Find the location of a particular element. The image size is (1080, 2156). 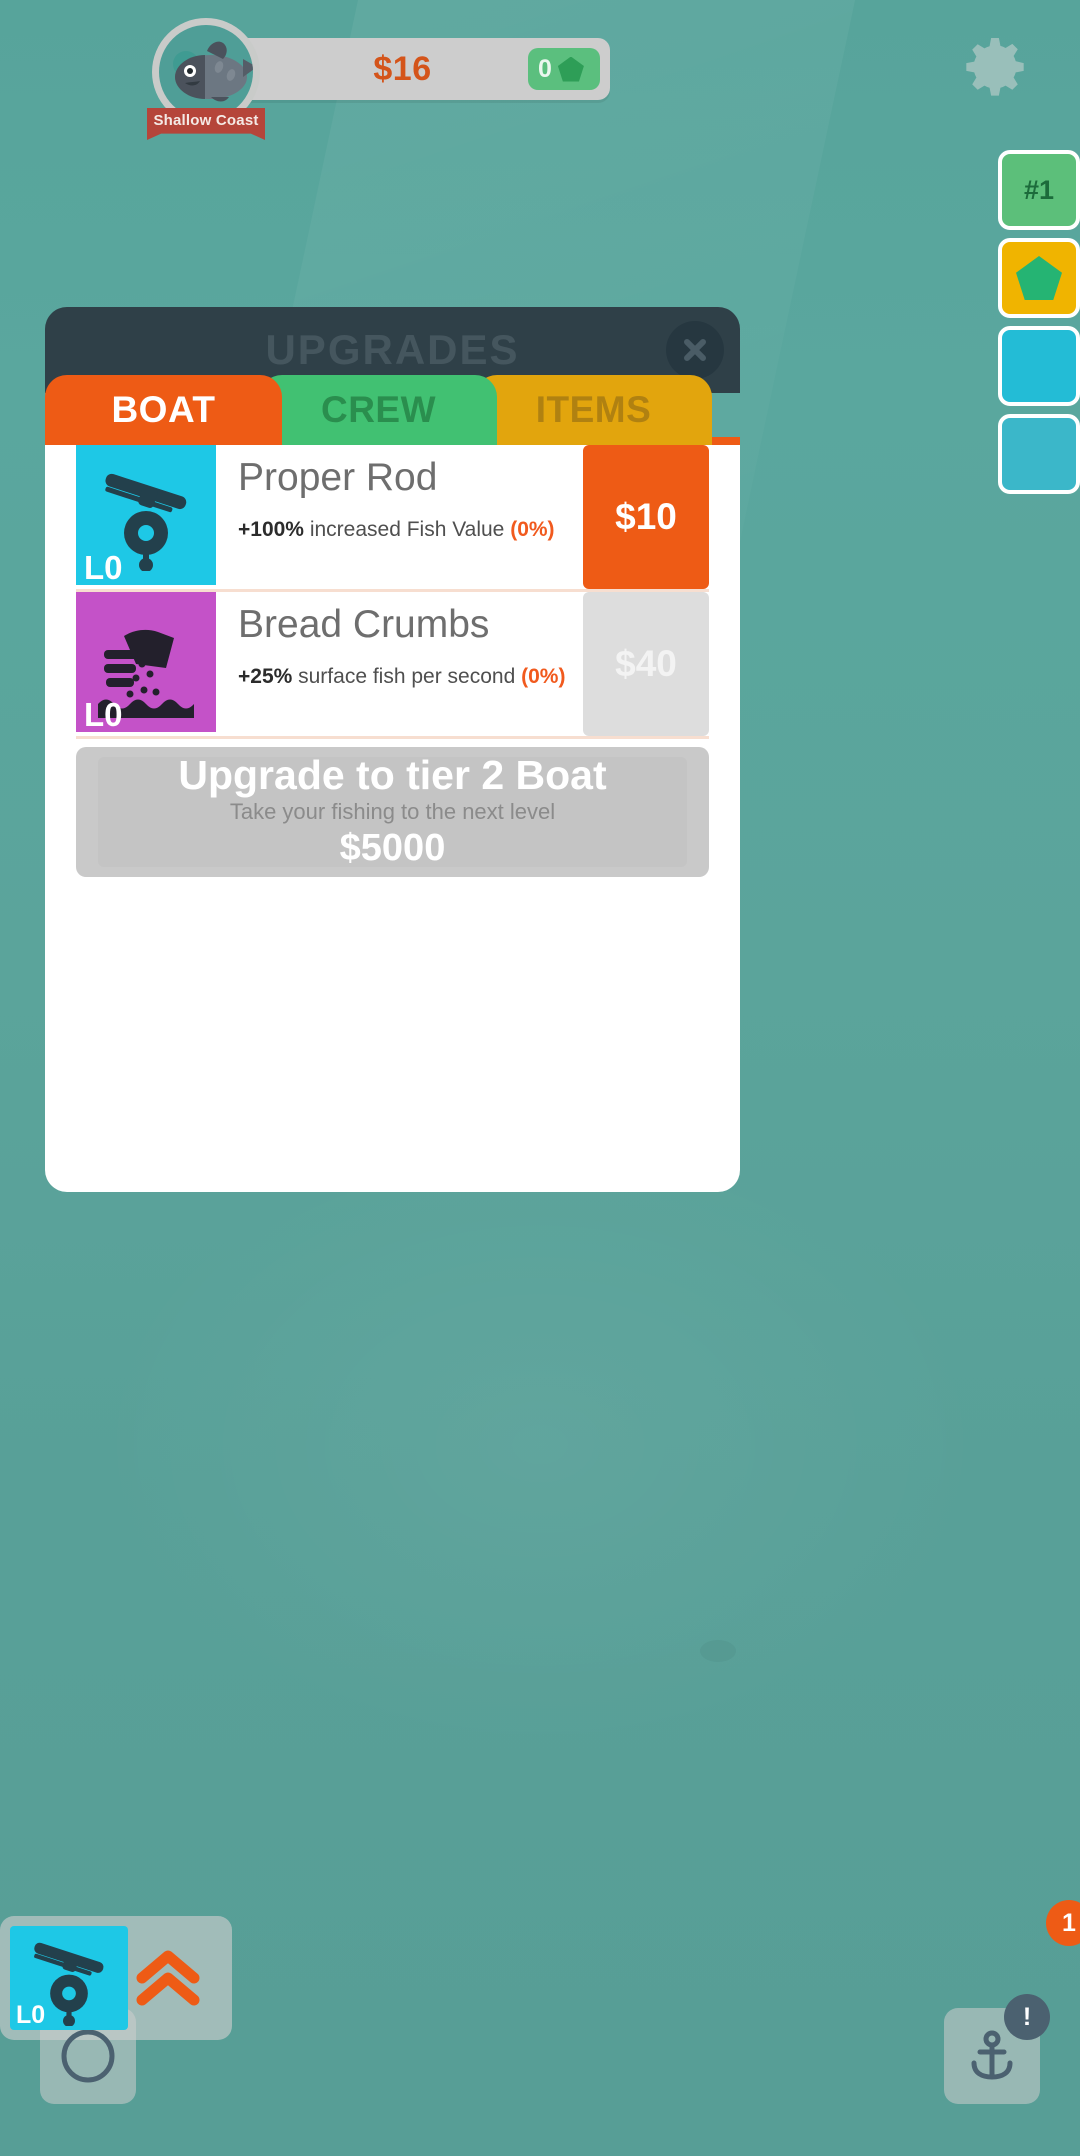

rod-upgrade-button: L0 1 is located at coordinates (540, 1970).